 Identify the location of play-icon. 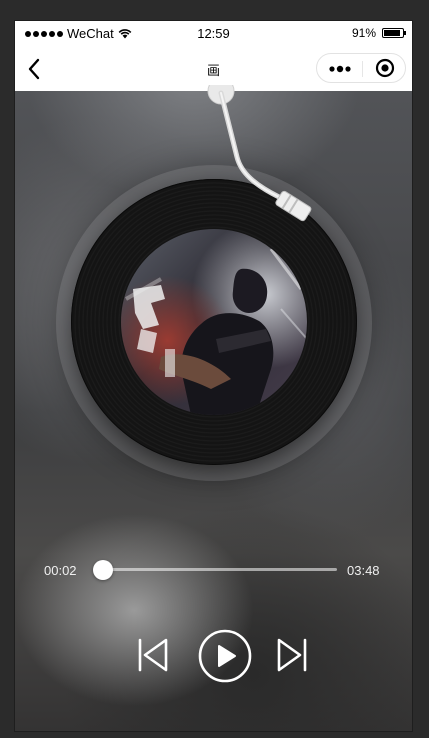
(225, 656).